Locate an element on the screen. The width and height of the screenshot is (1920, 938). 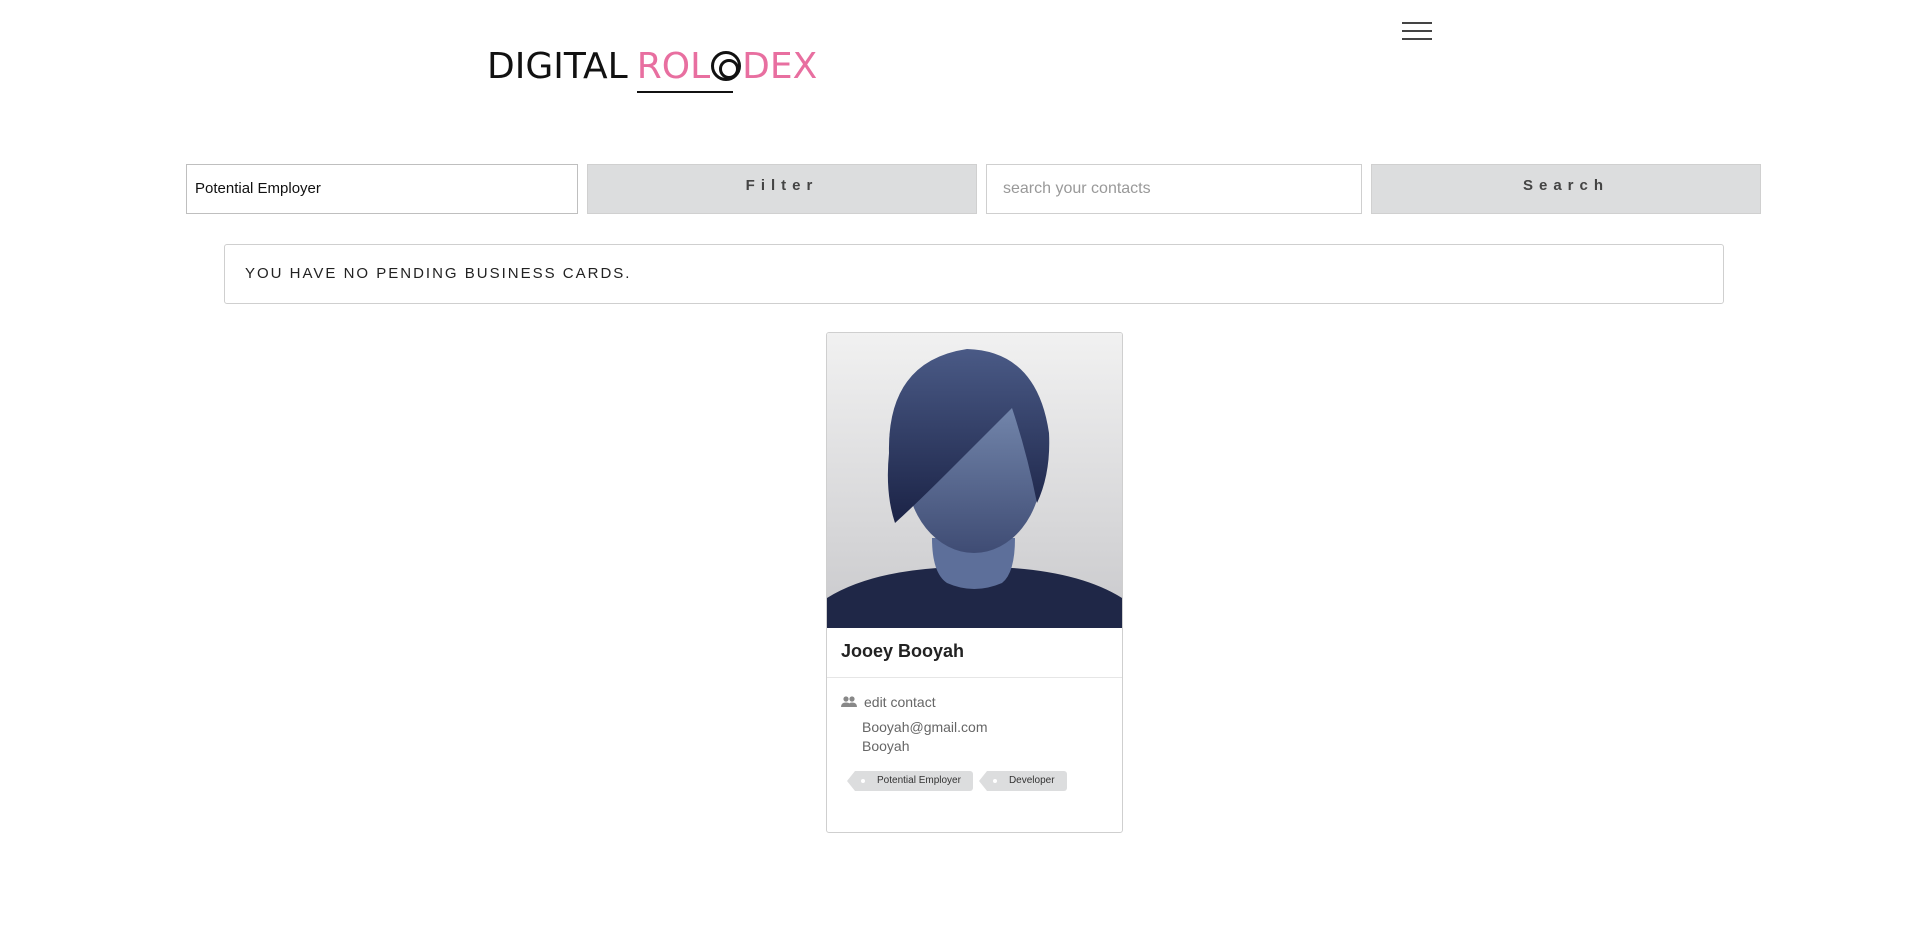
app-logo: DIGITAL ROL DEX is located at coordinates (652, 68).